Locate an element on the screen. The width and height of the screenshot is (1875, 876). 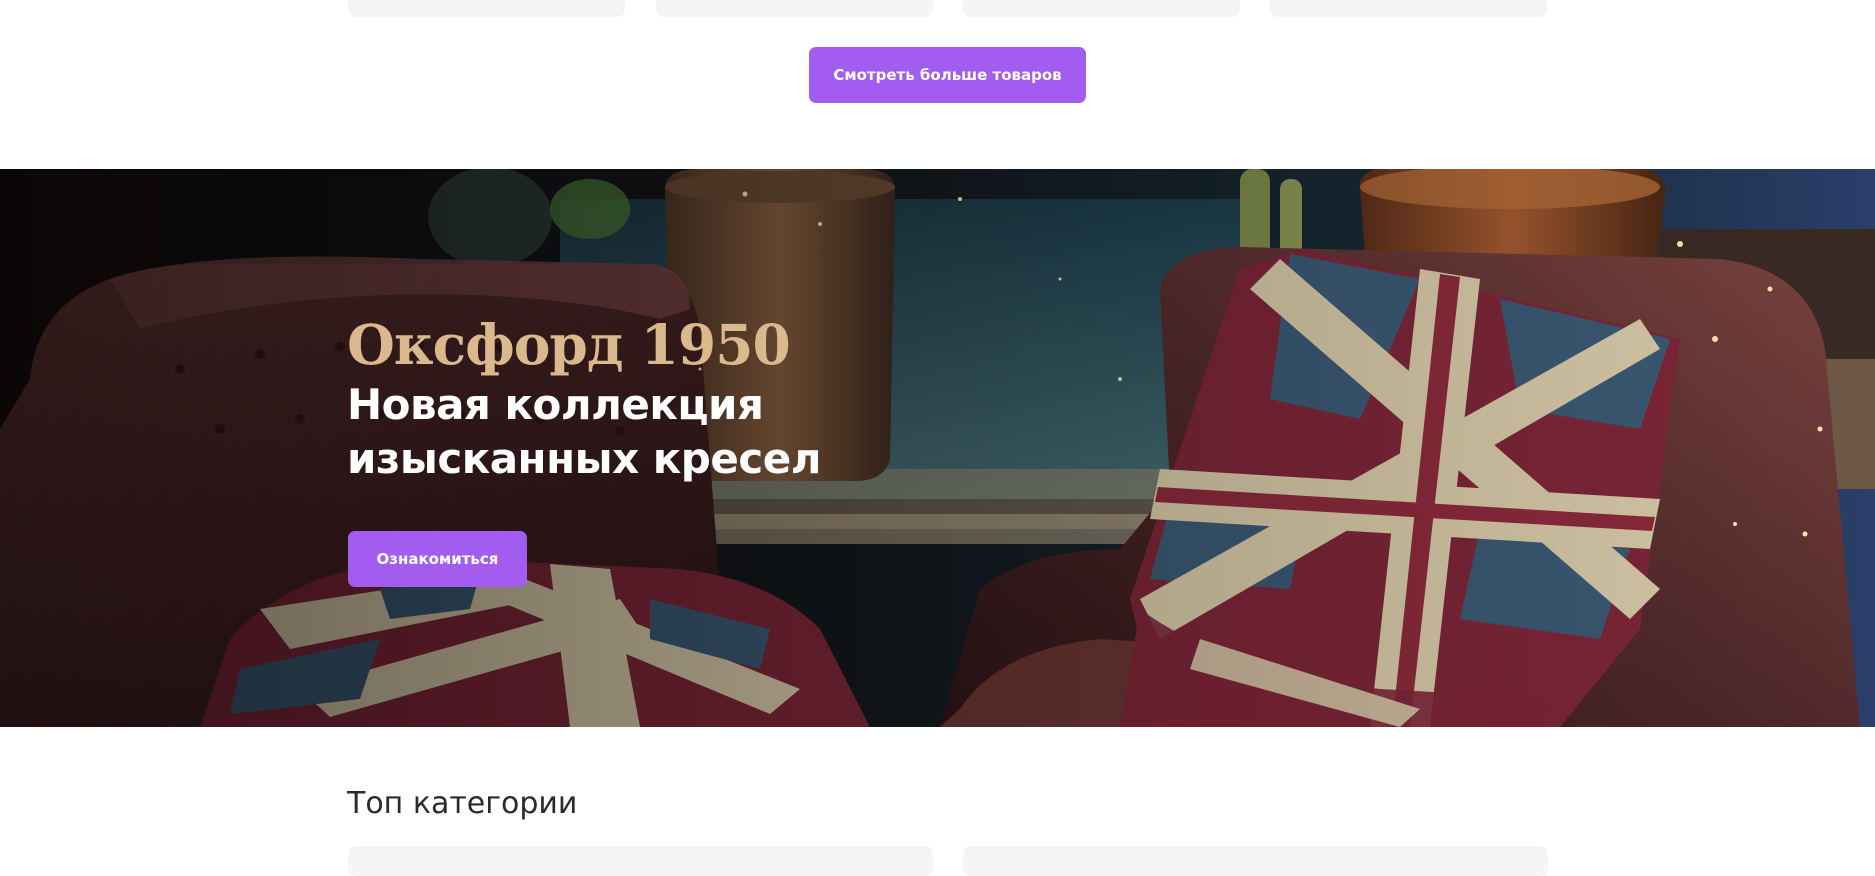
promo-title: Оксфорд 1950 is located at coordinates (569, 344).